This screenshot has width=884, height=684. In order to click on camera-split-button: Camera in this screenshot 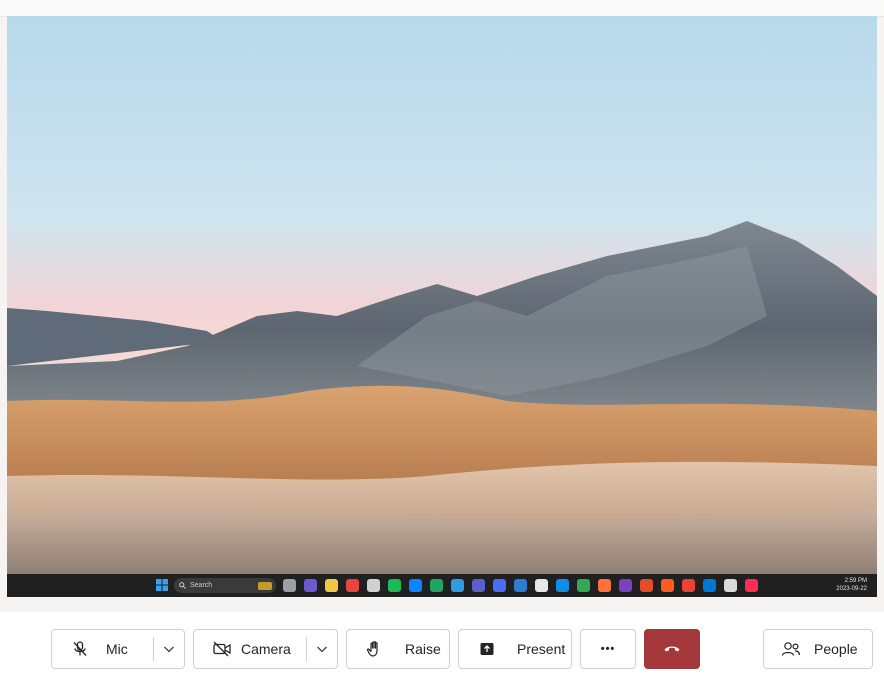, I will do `click(265, 649)`.